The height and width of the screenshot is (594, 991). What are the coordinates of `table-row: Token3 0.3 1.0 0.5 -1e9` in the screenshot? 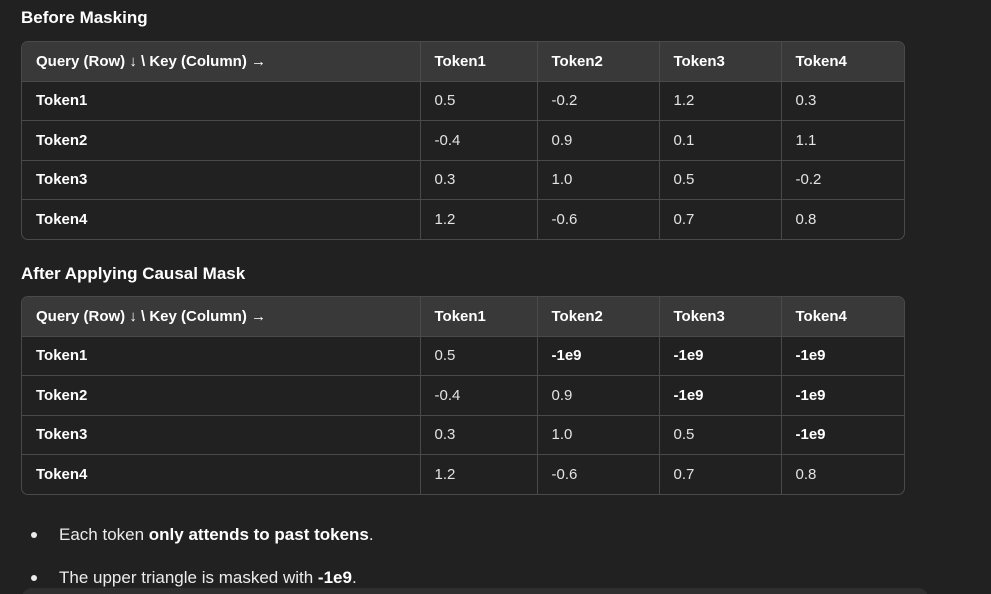 It's located at (463, 435).